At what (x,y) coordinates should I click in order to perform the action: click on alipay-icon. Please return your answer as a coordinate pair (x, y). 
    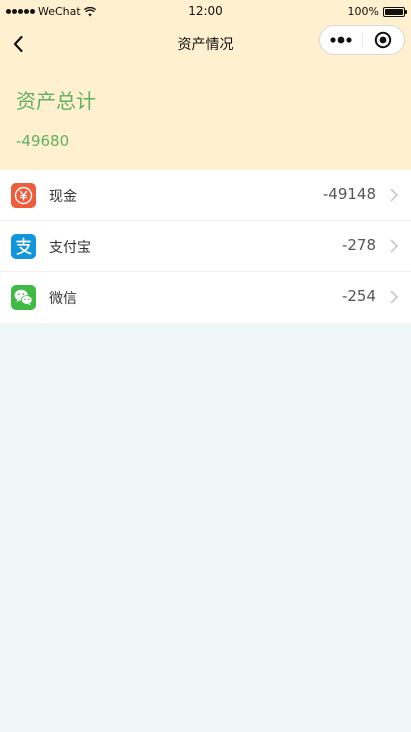
    Looking at the image, I should click on (23, 246).